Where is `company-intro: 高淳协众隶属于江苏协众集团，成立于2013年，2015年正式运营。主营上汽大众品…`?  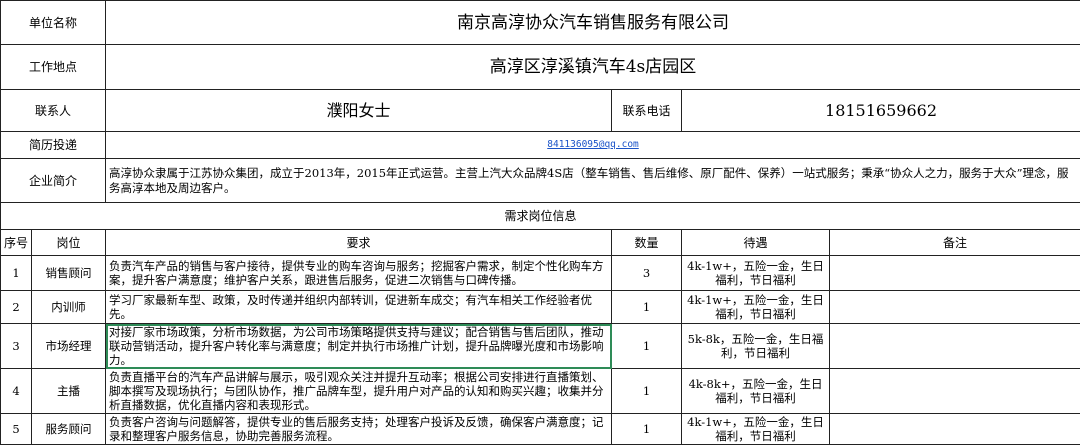 company-intro: 高淳协众隶属于江苏协众集团，成立于2013年，2015年正式运营。主营上汽大众品… is located at coordinates (592, 180).